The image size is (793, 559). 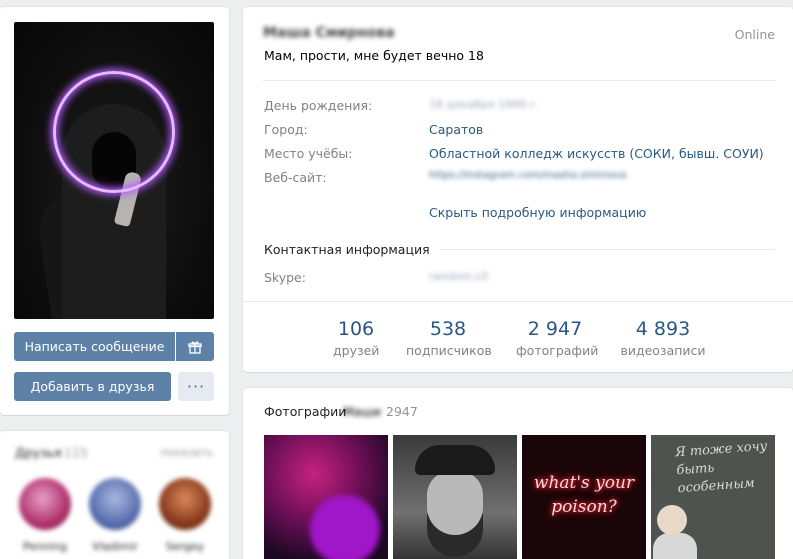 What do you see at coordinates (285, 277) in the screenshot?
I see `info-label: Skype:` at bounding box center [285, 277].